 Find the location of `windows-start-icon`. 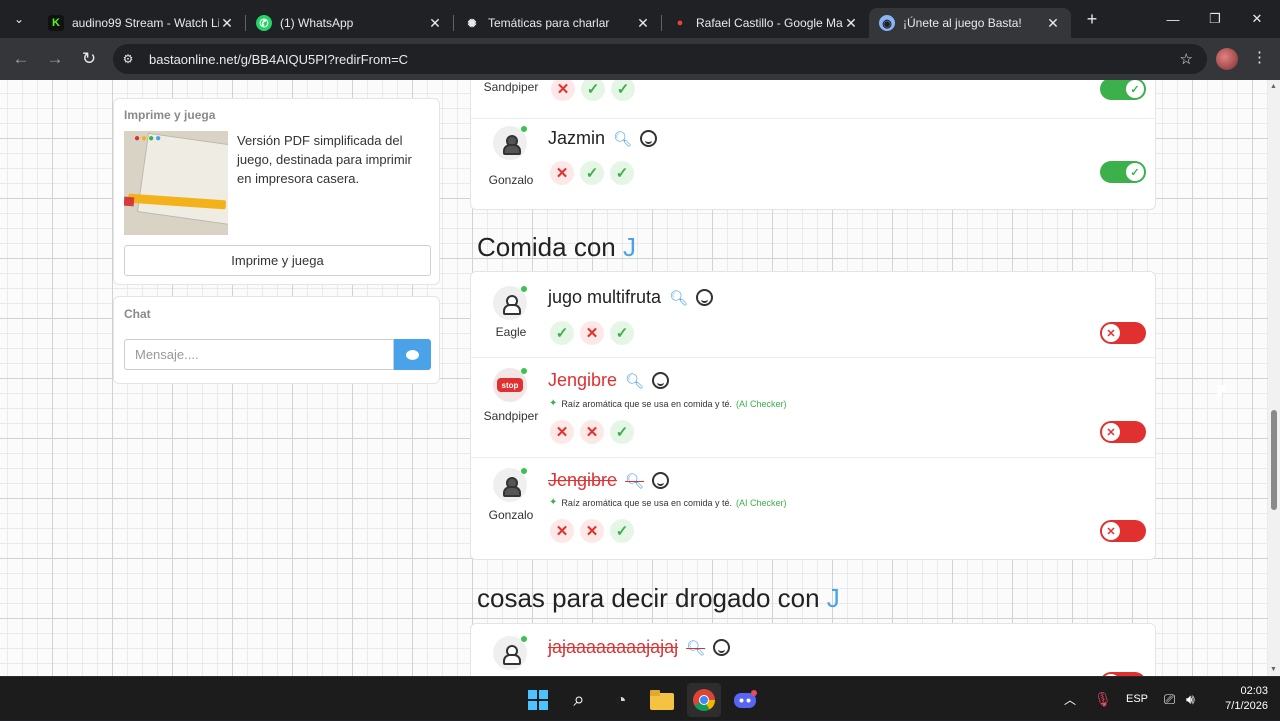

windows-start-icon is located at coordinates (538, 700).